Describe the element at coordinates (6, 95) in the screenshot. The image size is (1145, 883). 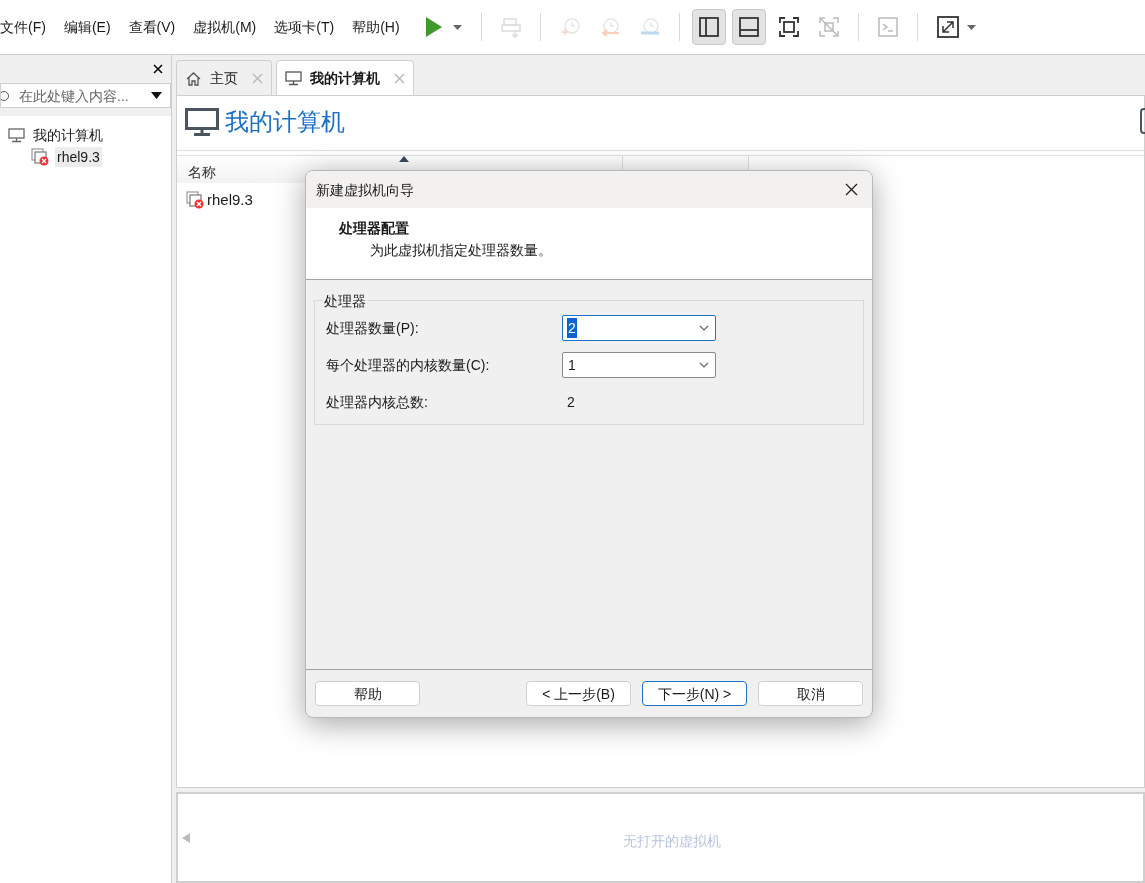
I see `search-icon` at that location.